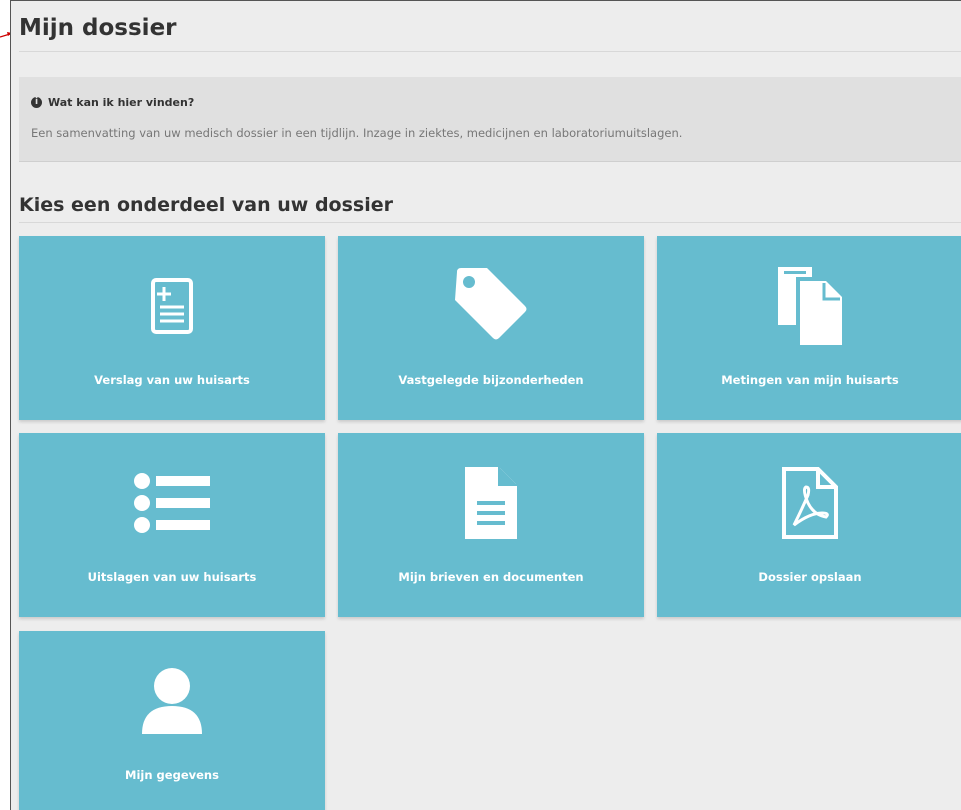 Image resolution: width=961 pixels, height=810 pixels. Describe the element at coordinates (810, 380) in the screenshot. I see `tile-label: Metingen van mijn huisarts` at that location.